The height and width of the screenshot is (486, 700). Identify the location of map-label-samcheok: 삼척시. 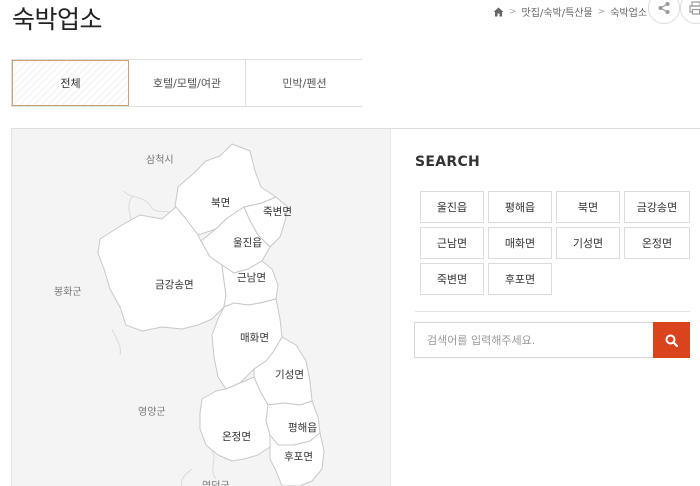
(160, 160).